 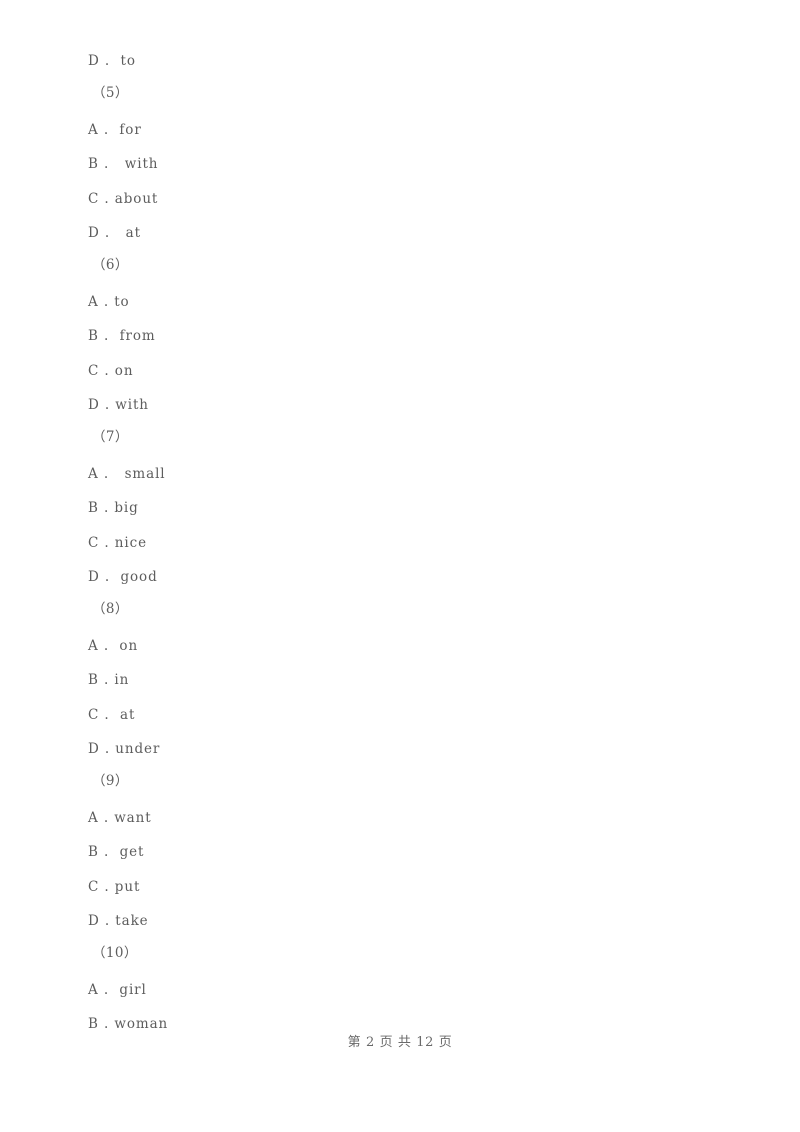 I want to click on page-footer: 第 2 页 共 12 页, so click(x=400, y=1042).